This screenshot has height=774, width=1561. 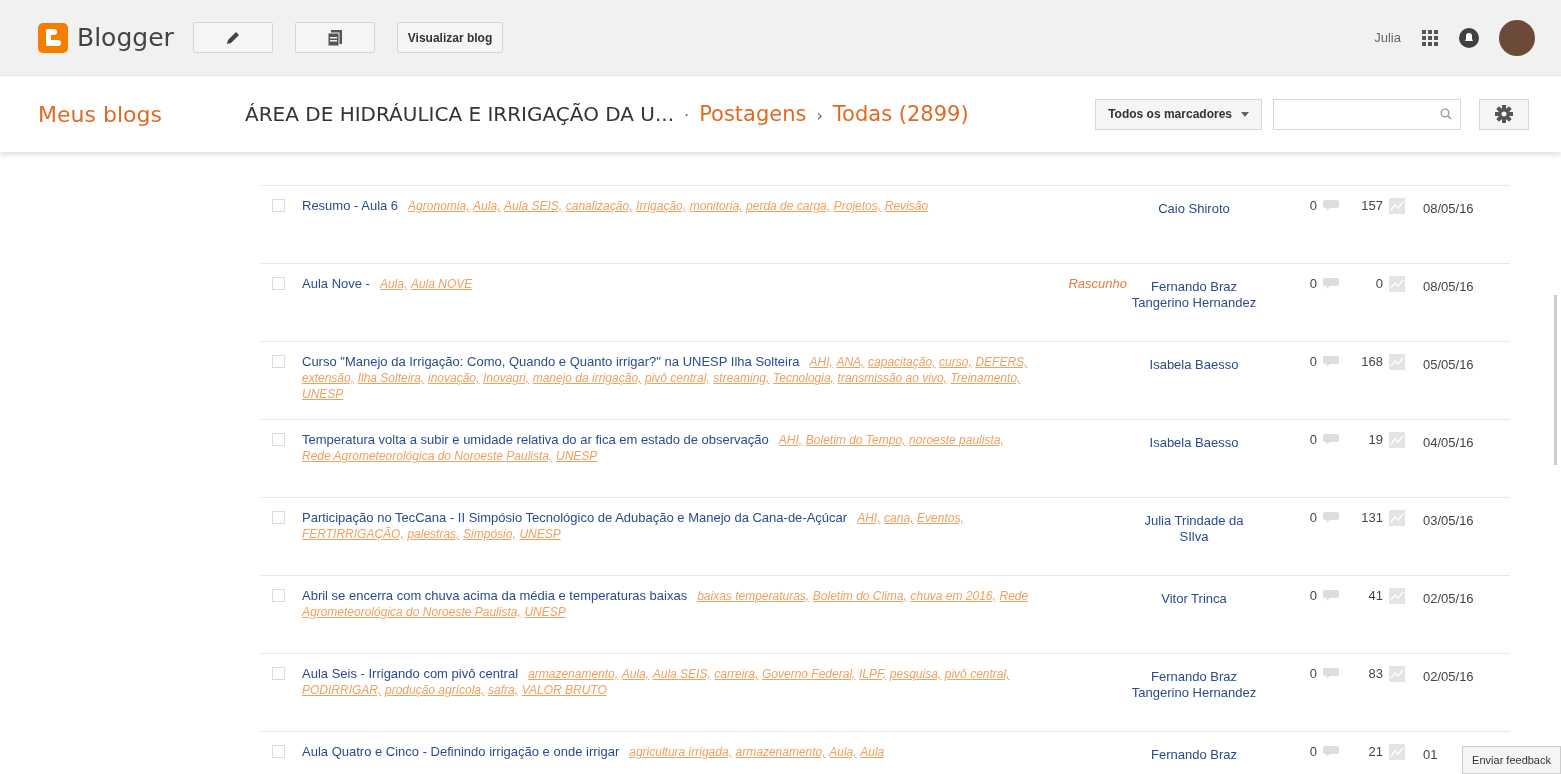 What do you see at coordinates (1194, 599) in the screenshot?
I see `author-link: Vitor Trinca` at bounding box center [1194, 599].